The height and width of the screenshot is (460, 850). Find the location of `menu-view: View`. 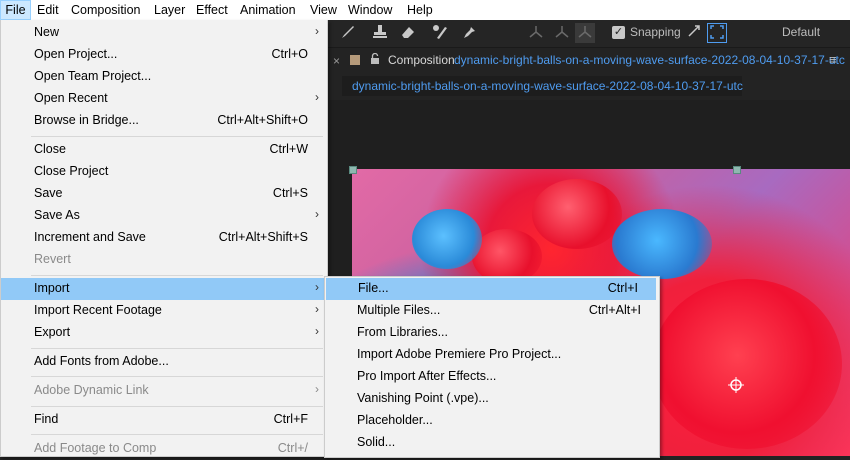

menu-view: View is located at coordinates (323, 10).